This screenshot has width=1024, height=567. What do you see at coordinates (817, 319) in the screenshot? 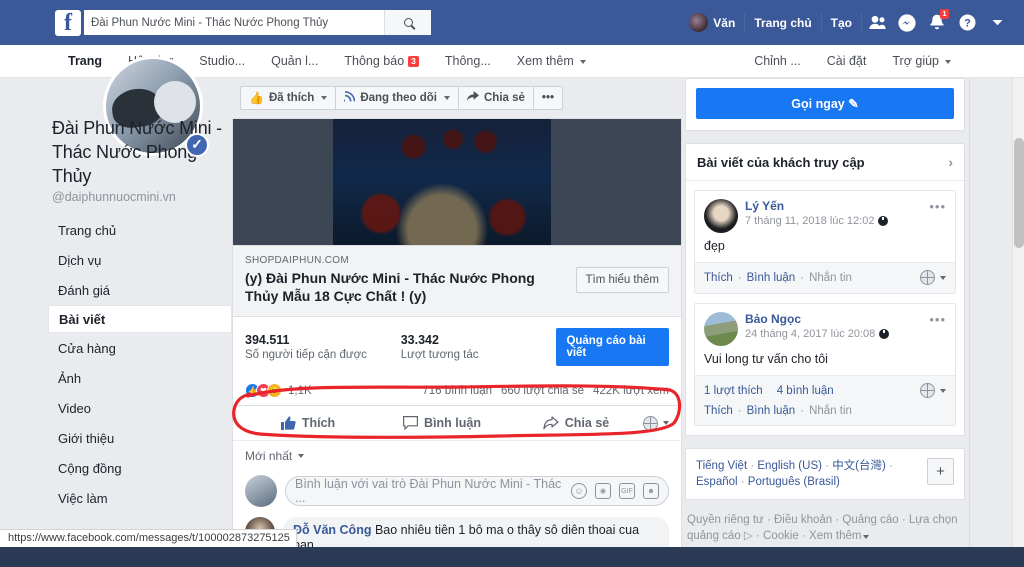
I see `visitor-post-author: Bảo Ngọc` at bounding box center [817, 319].